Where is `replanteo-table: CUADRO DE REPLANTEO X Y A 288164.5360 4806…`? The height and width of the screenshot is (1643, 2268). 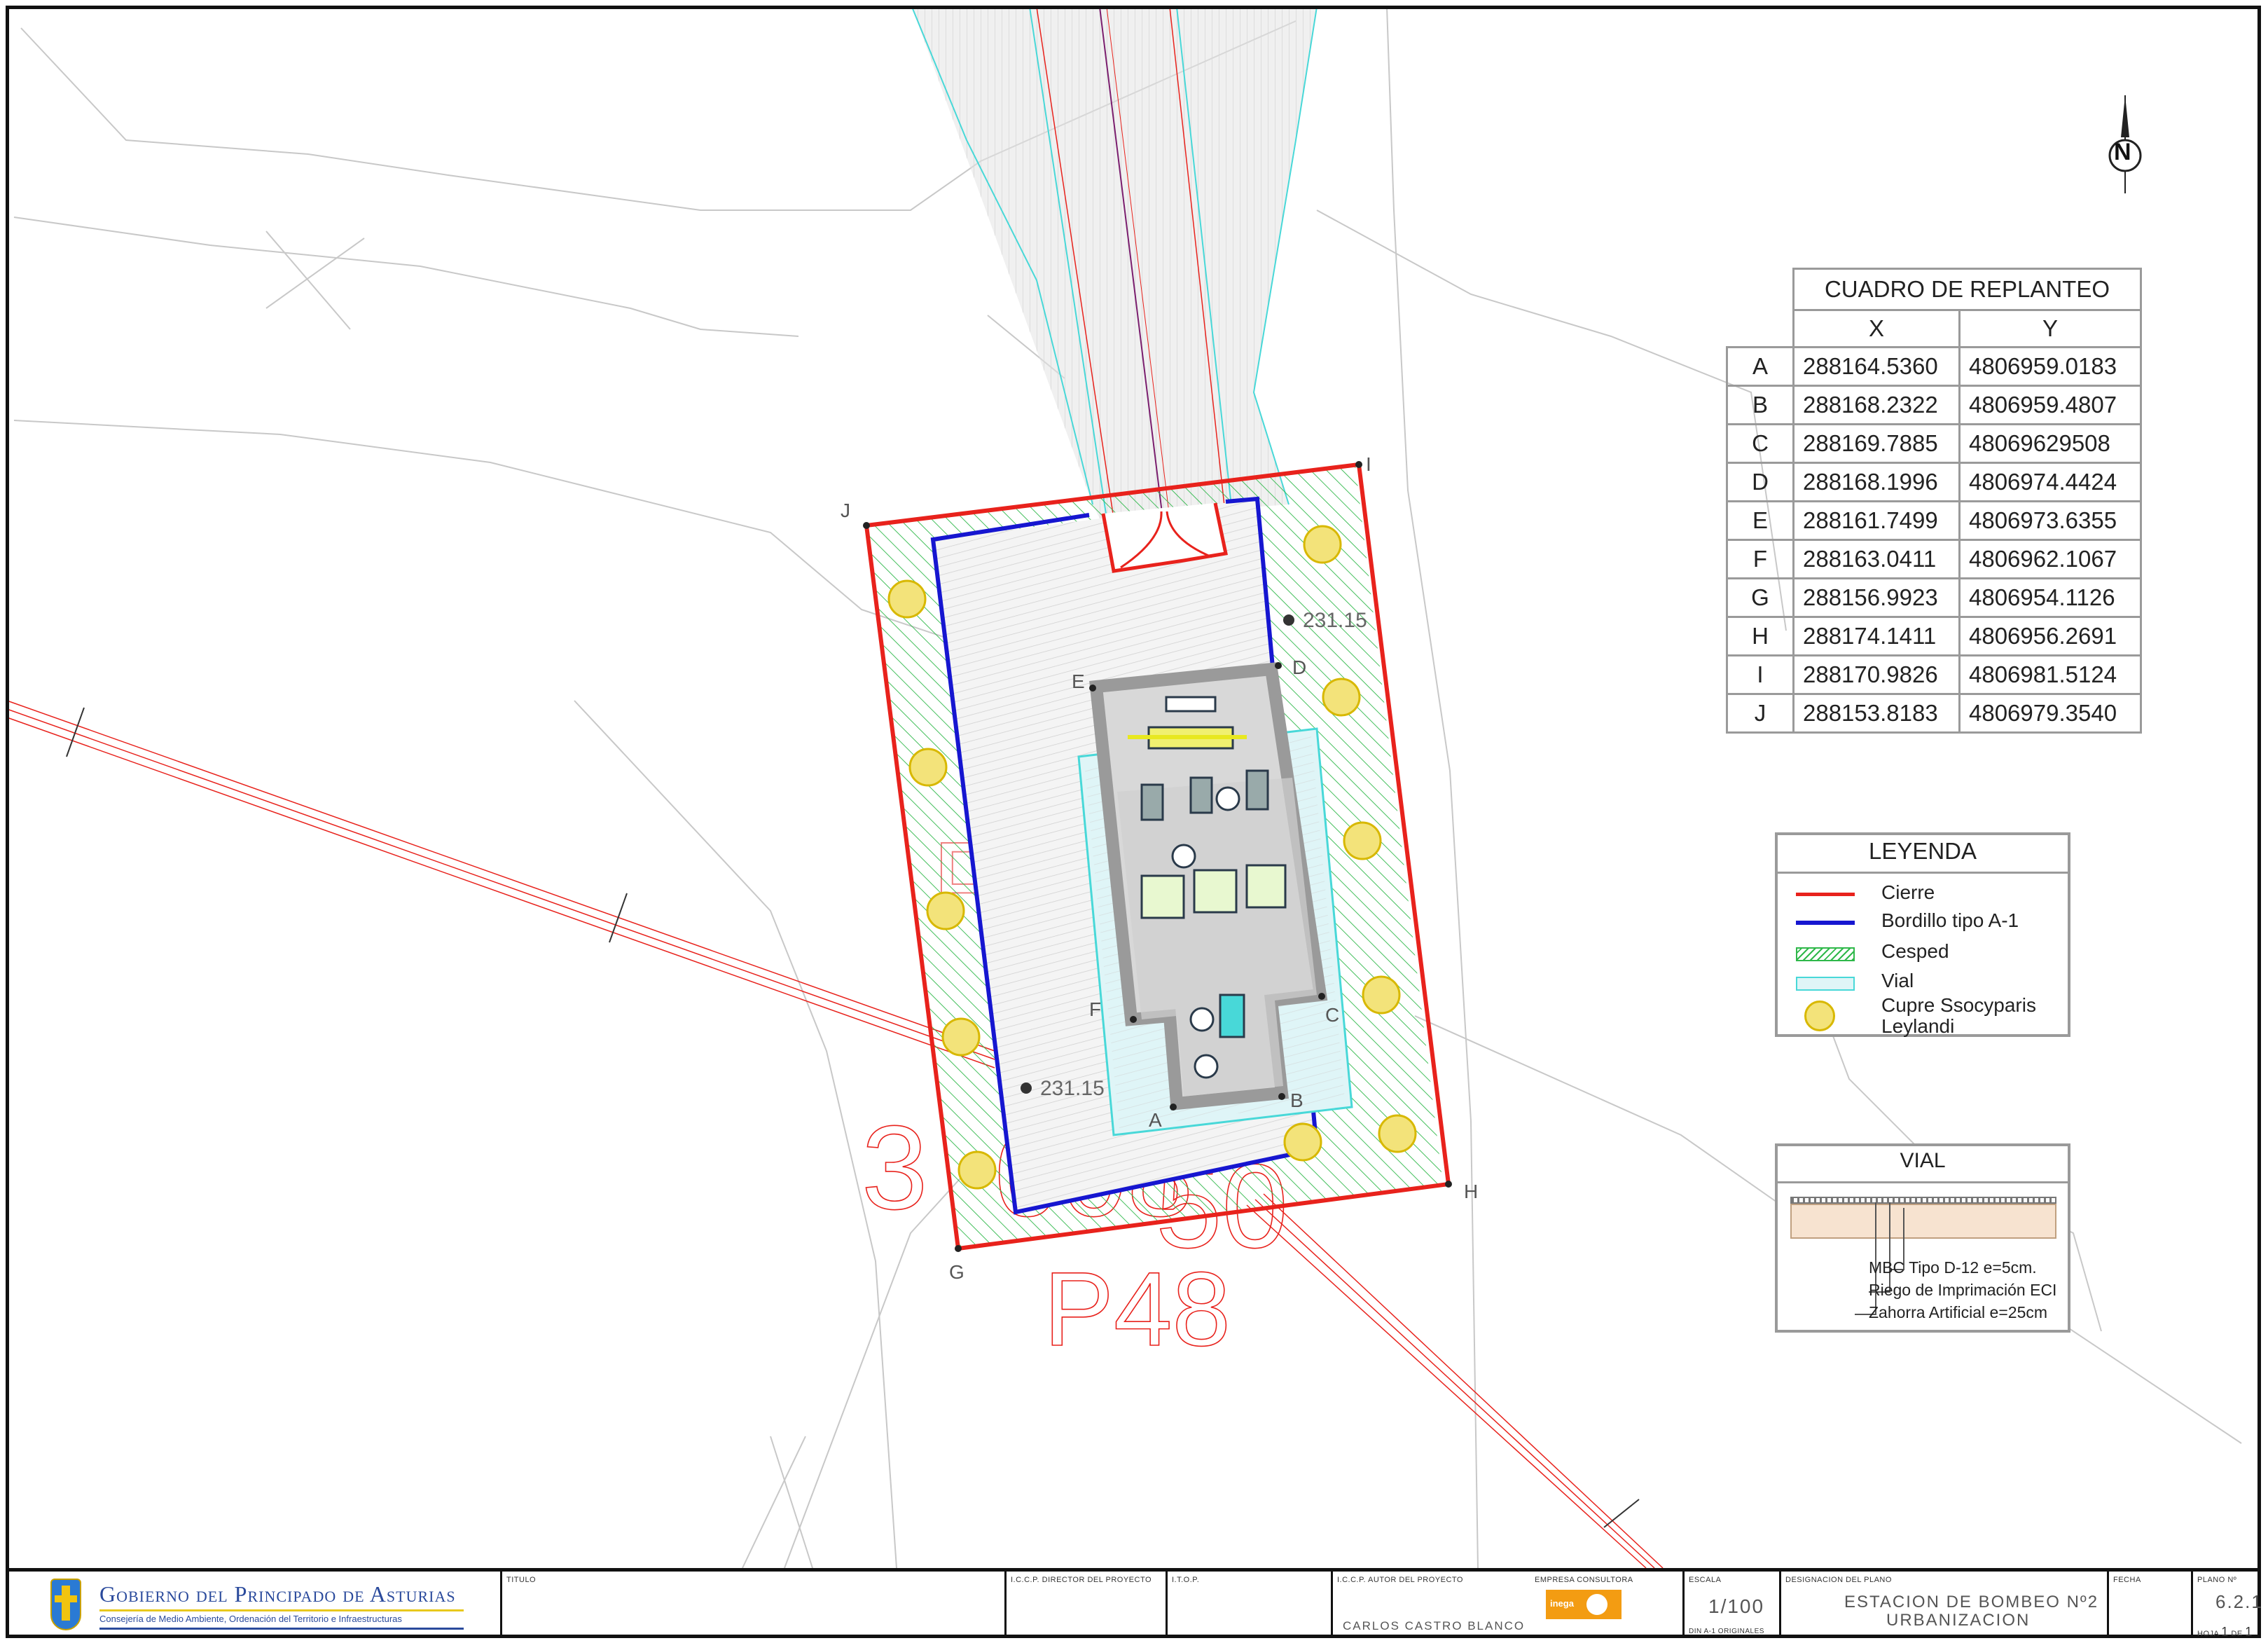 replanteo-table: CUADRO DE REPLANTEO X Y A 288164.5360 4806… is located at coordinates (1934, 501).